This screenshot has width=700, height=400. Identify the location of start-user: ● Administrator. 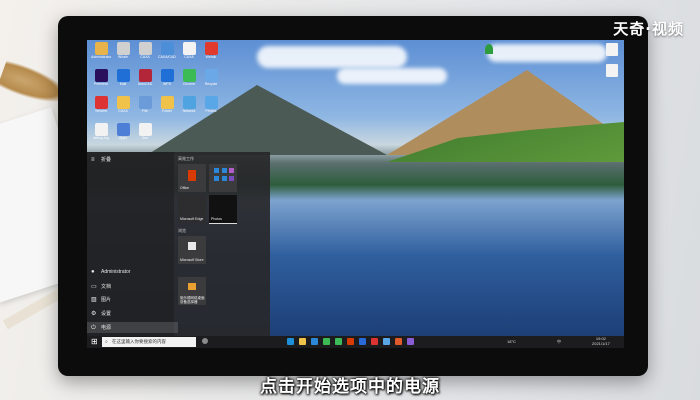
(110, 272).